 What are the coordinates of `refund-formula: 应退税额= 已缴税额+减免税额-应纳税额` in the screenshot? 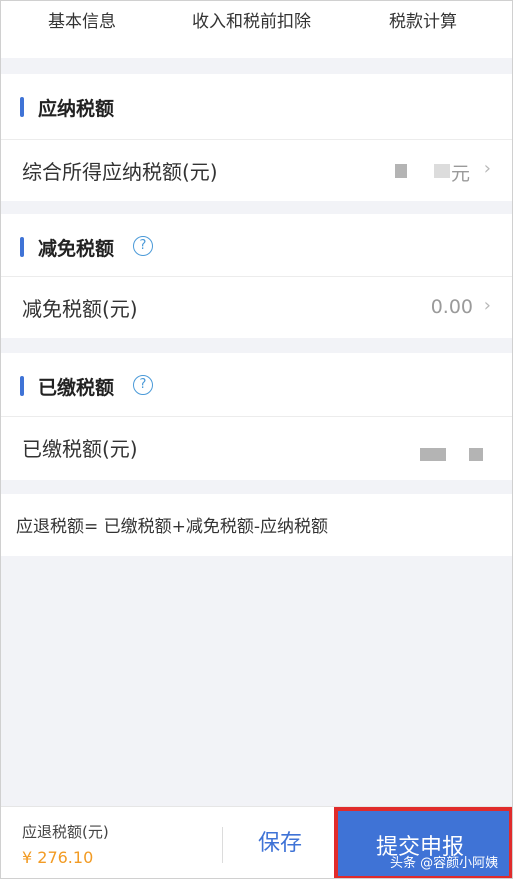 It's located at (256, 525).